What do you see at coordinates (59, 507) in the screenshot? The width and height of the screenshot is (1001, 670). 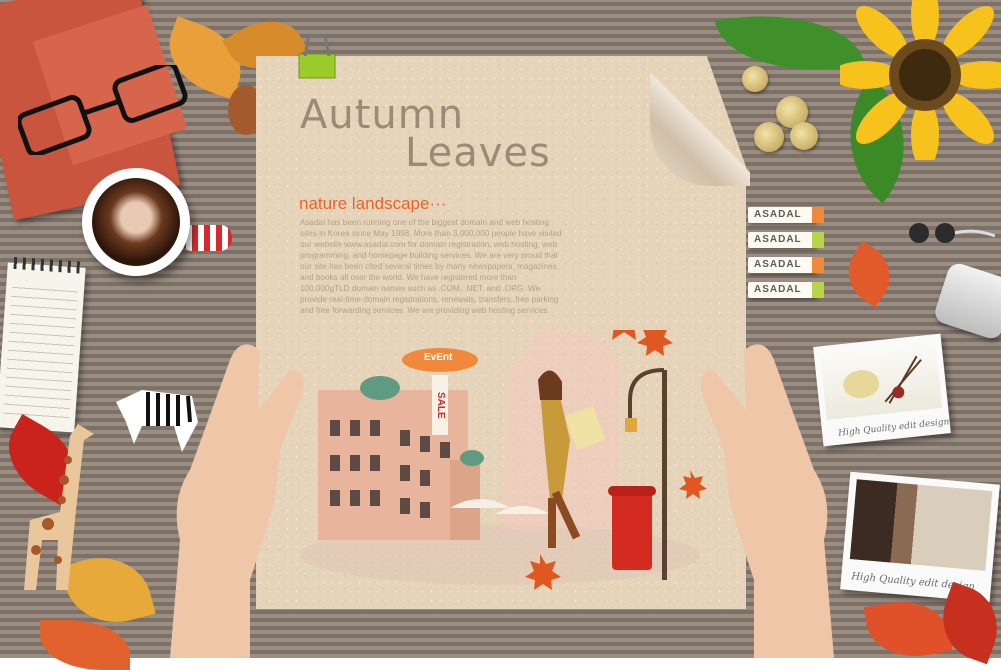 I see `giraffe-toy-icon` at bounding box center [59, 507].